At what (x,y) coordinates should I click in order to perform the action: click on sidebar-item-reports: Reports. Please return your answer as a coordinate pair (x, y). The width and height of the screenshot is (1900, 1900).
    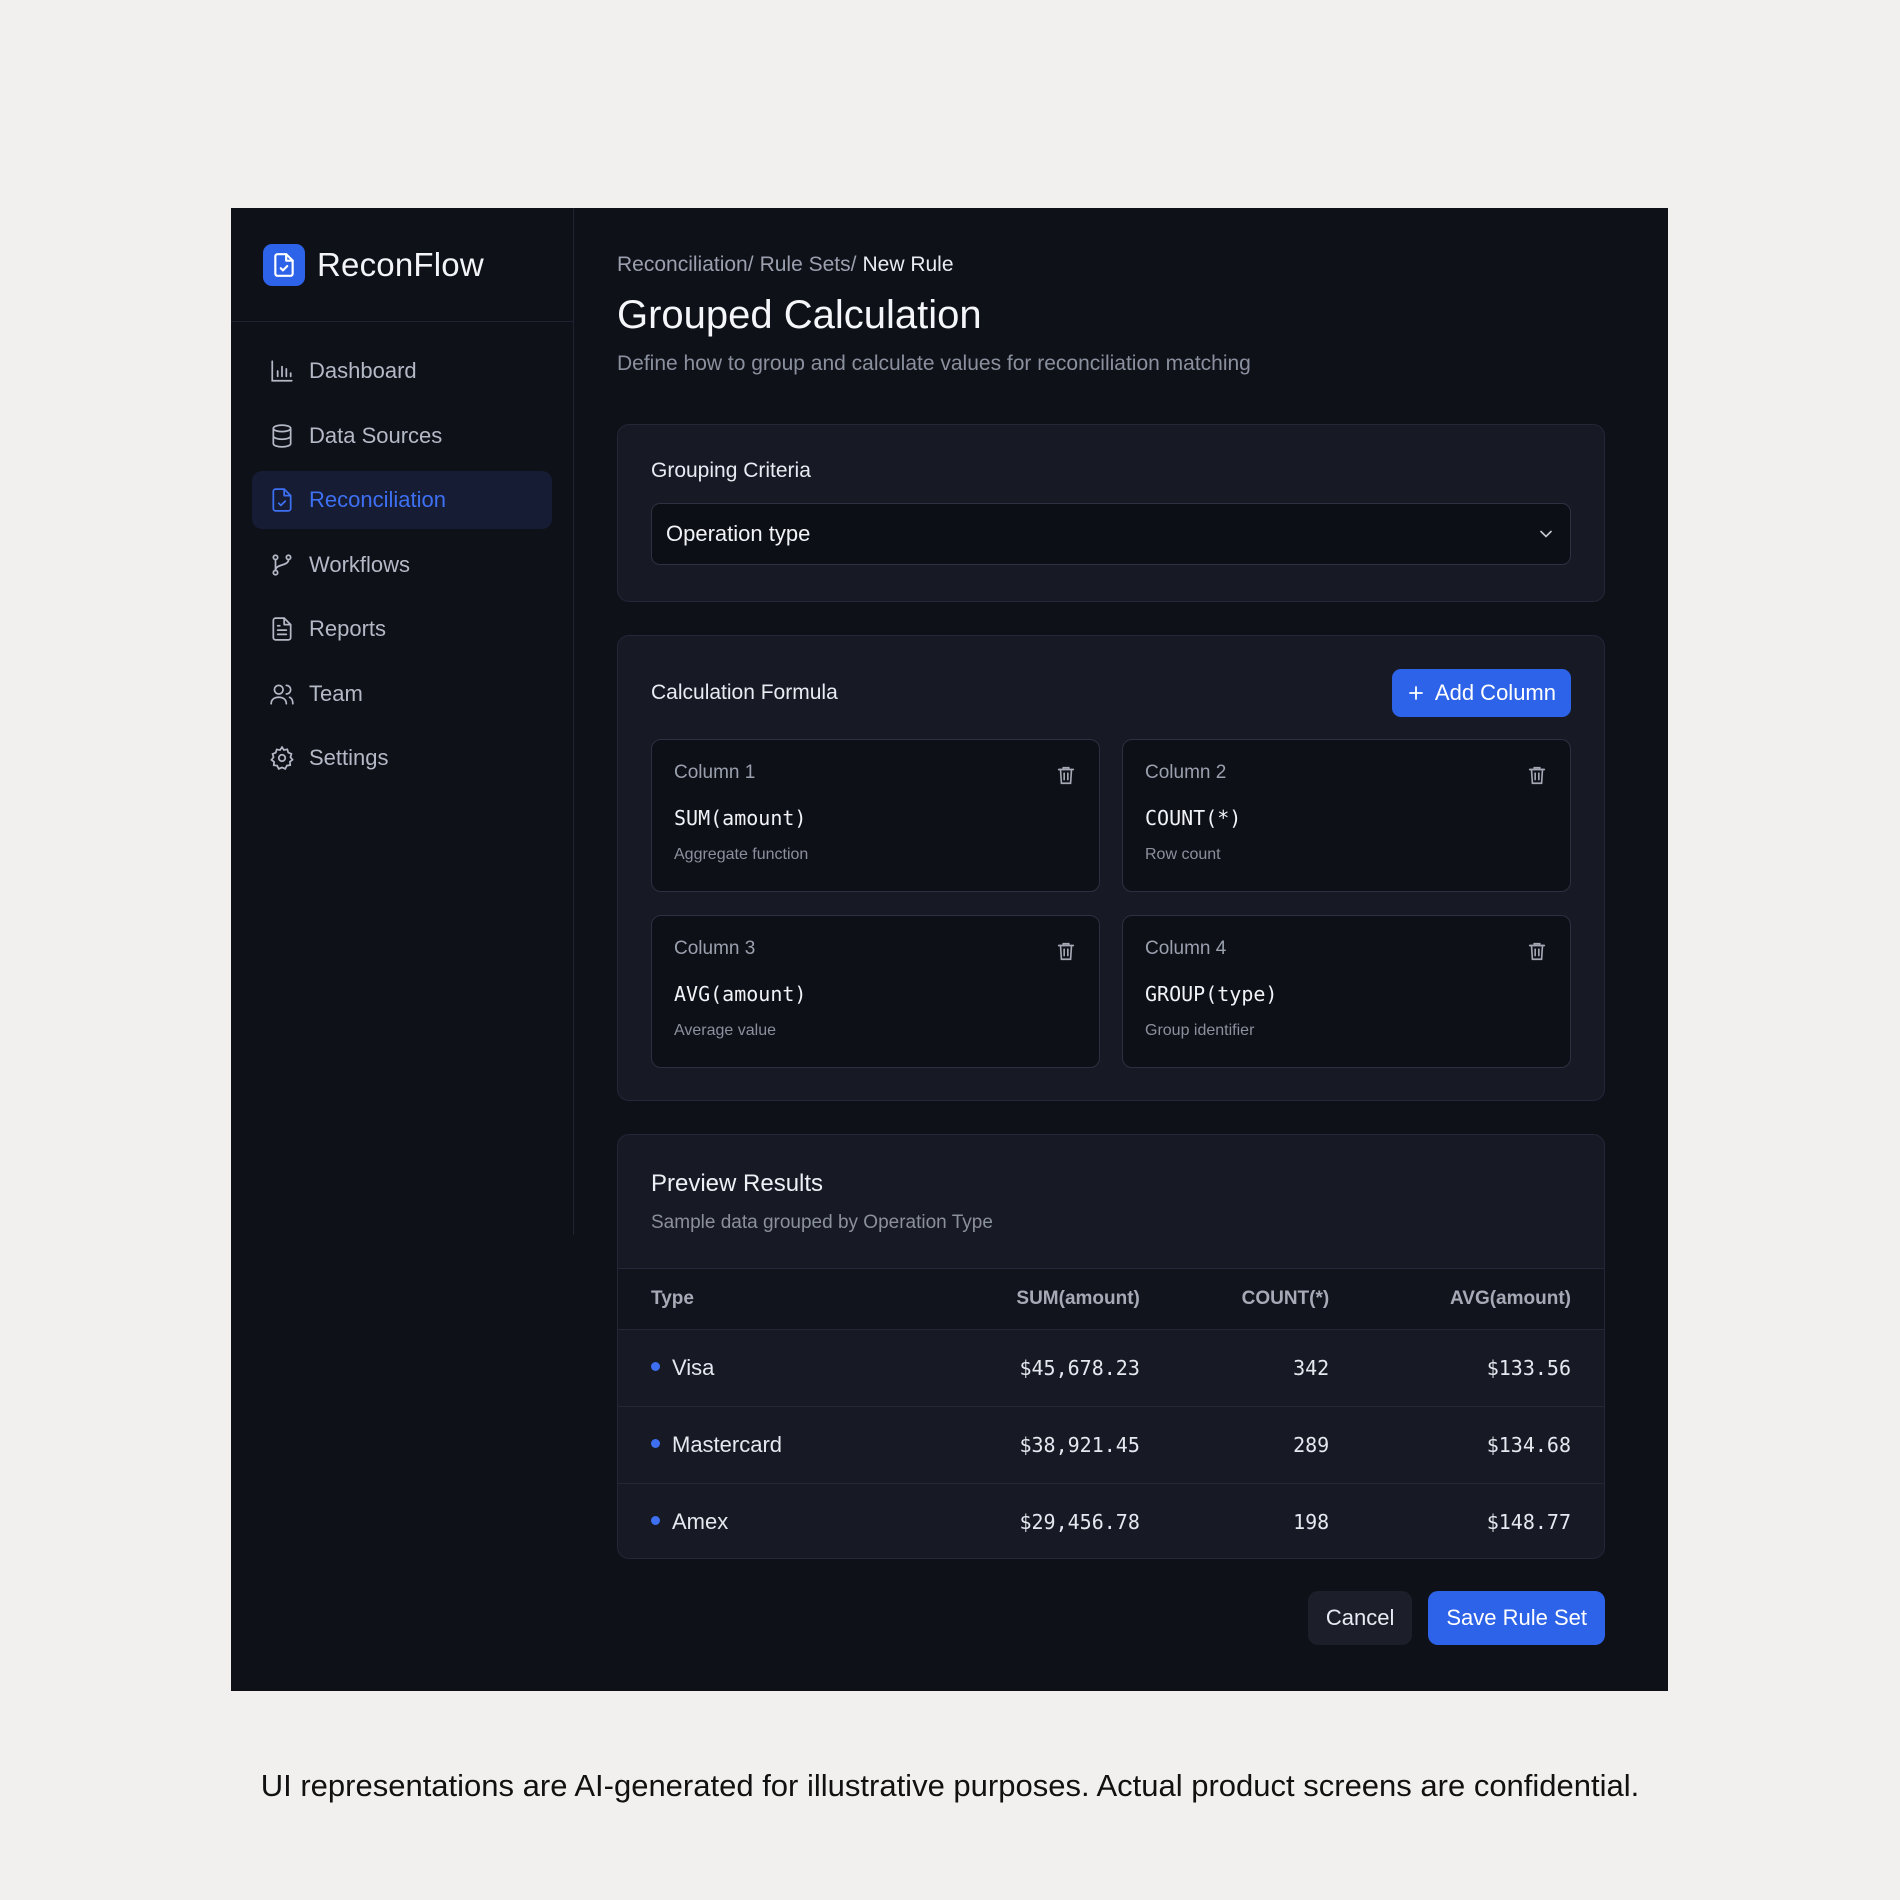
    Looking at the image, I should click on (402, 629).